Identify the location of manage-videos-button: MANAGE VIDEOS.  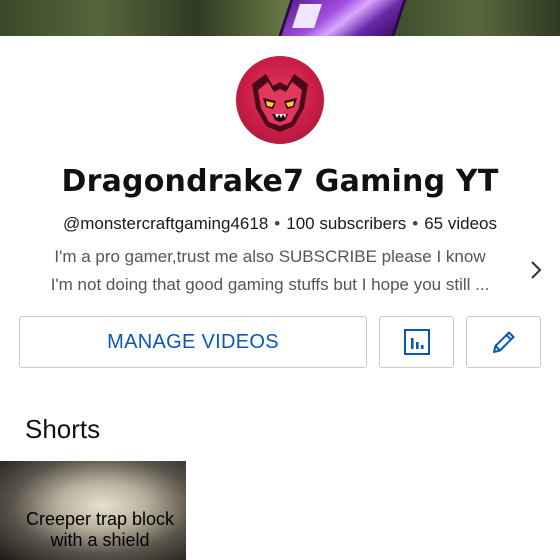
(193, 342).